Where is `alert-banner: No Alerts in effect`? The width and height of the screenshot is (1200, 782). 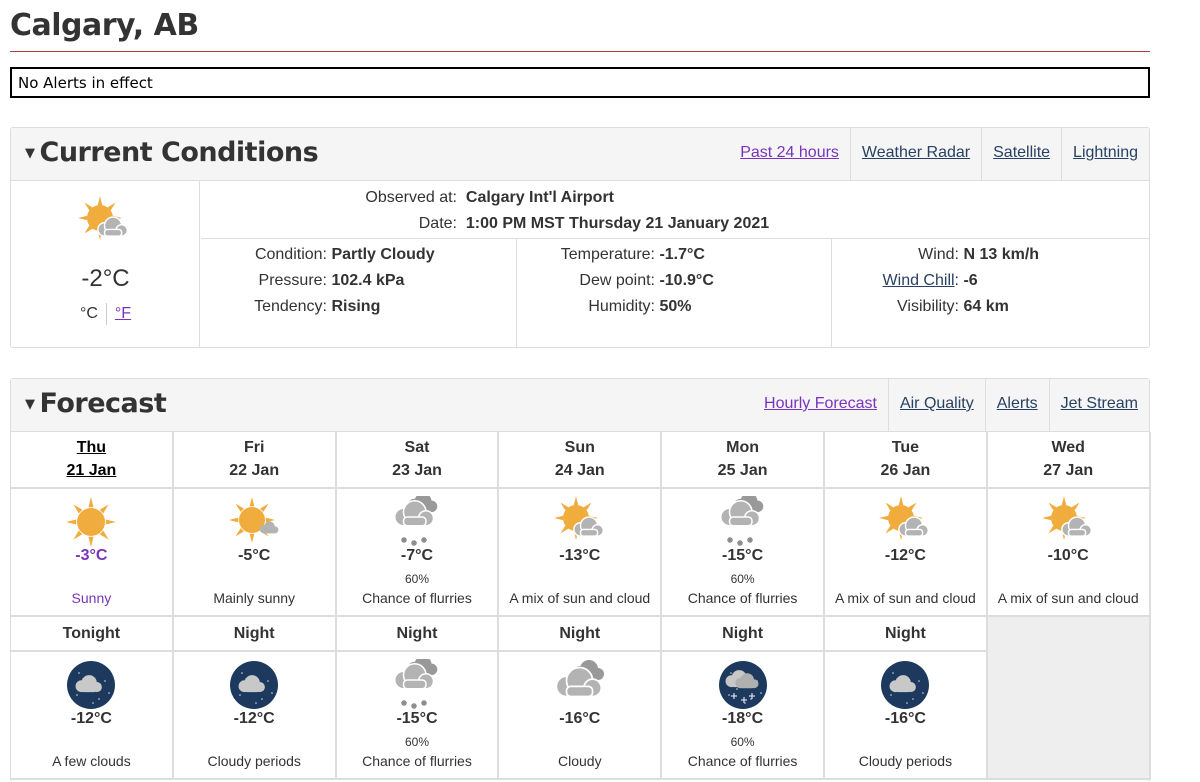
alert-banner: No Alerts in effect is located at coordinates (580, 82).